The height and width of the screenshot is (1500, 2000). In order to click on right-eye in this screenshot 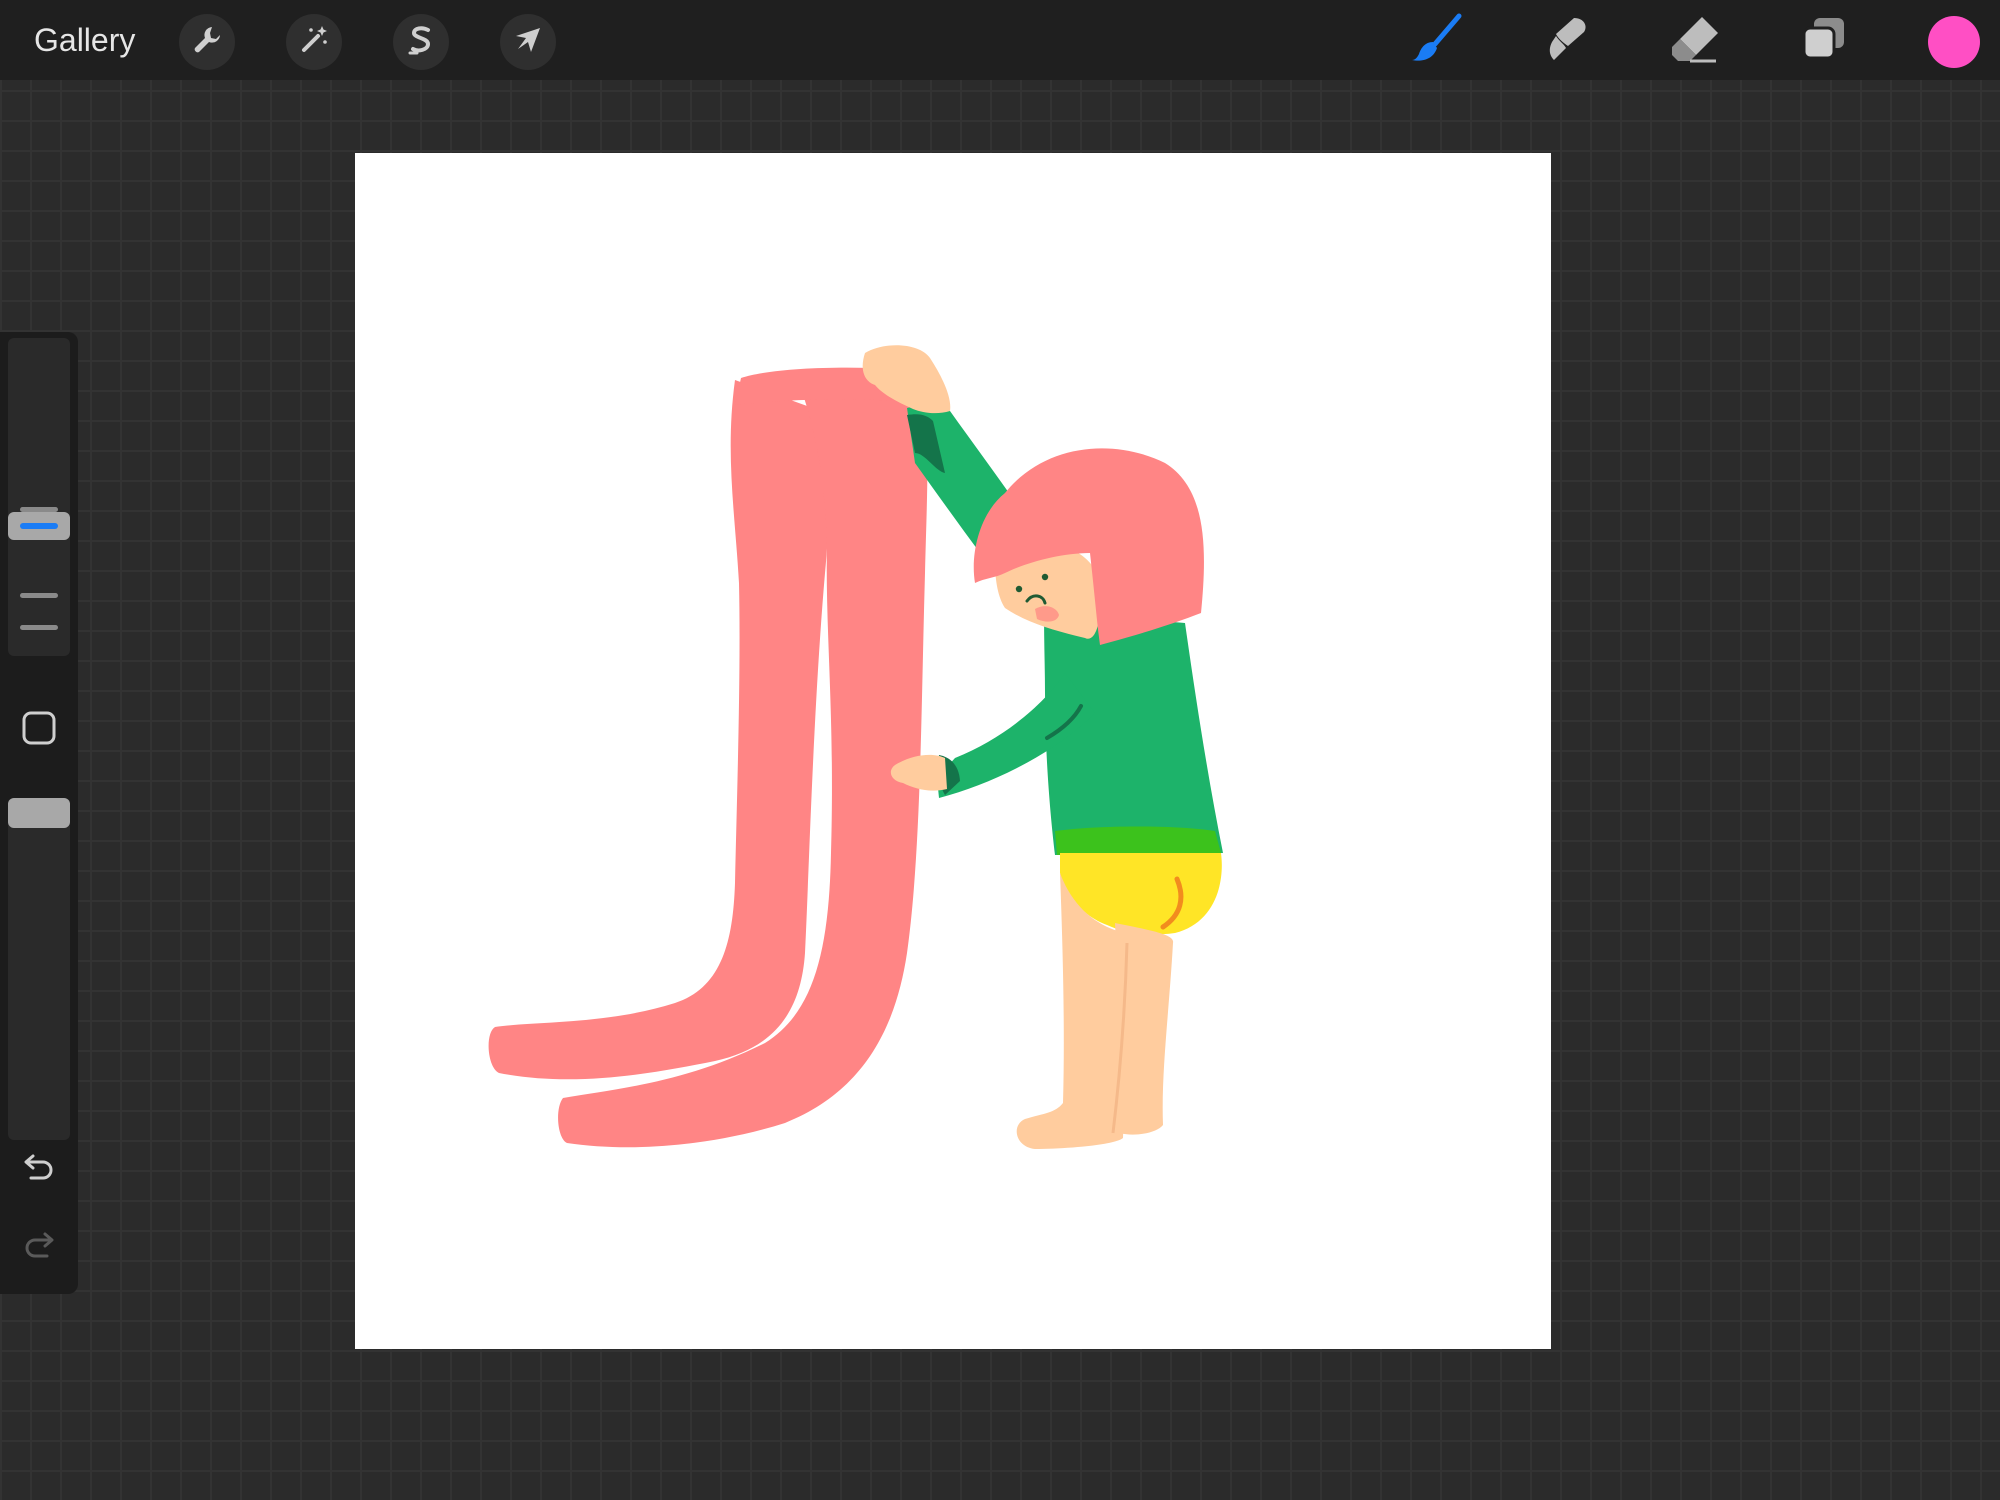, I will do `click(1045, 577)`.